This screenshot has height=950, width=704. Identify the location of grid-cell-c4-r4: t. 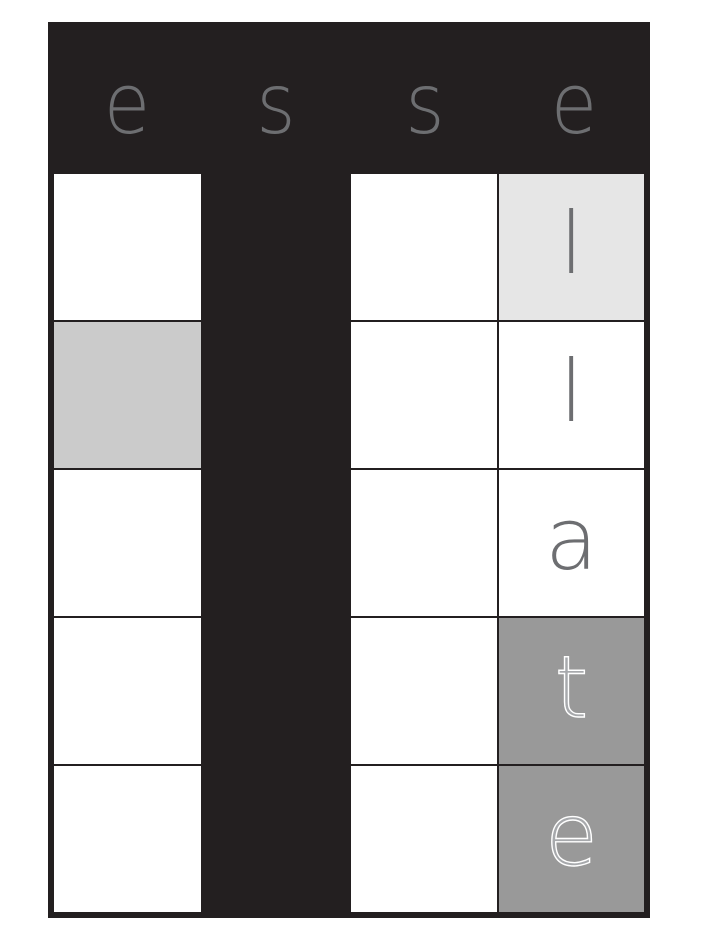
(571, 691).